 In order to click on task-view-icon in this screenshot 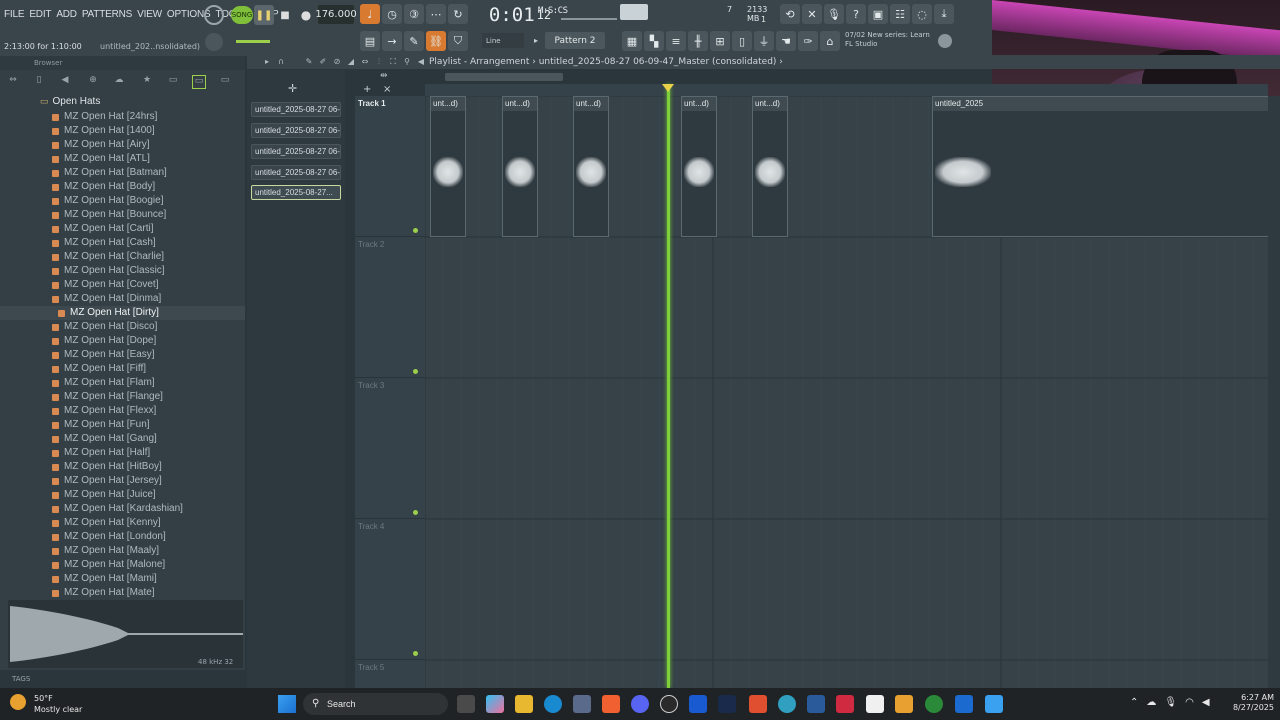, I will do `click(466, 704)`.